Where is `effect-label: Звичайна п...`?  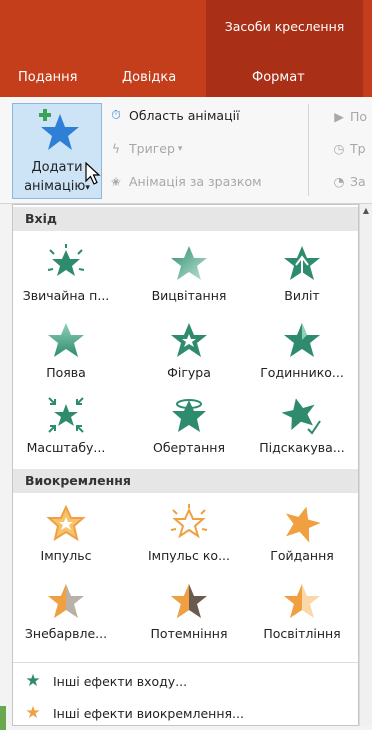 effect-label: Звичайна п... is located at coordinates (66, 295).